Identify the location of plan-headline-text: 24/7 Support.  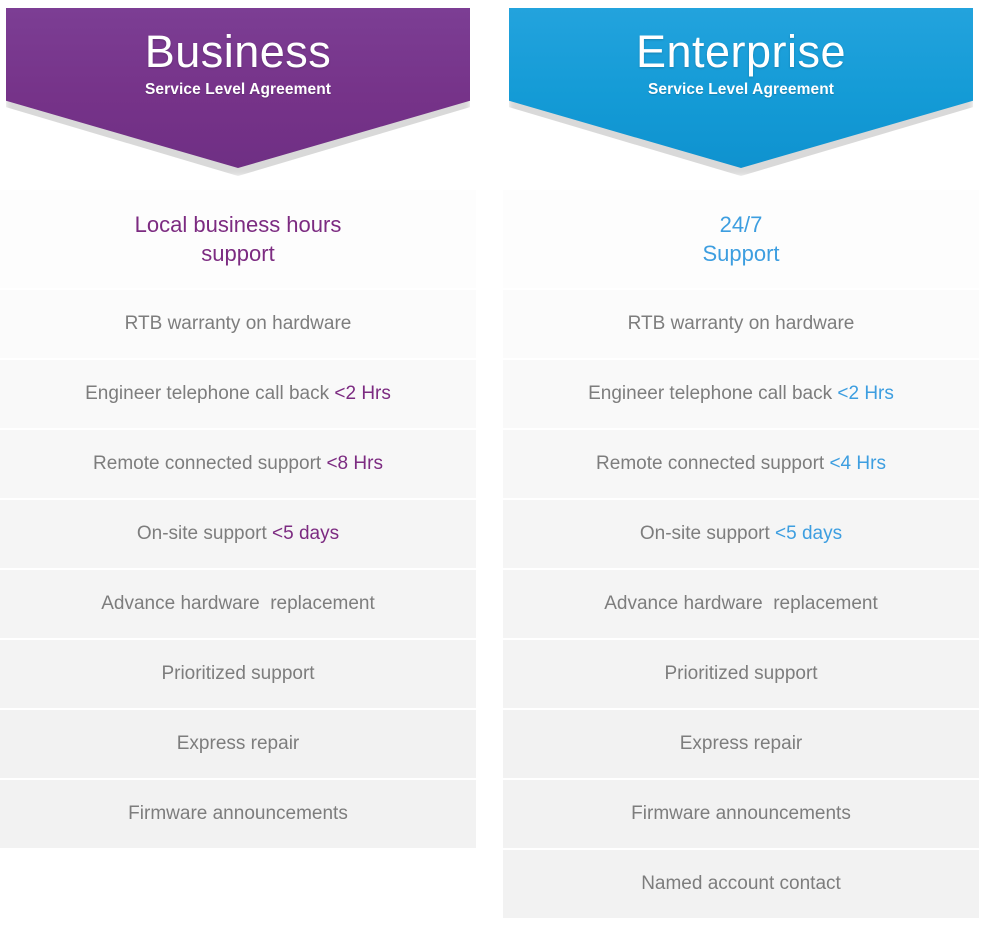
(741, 238).